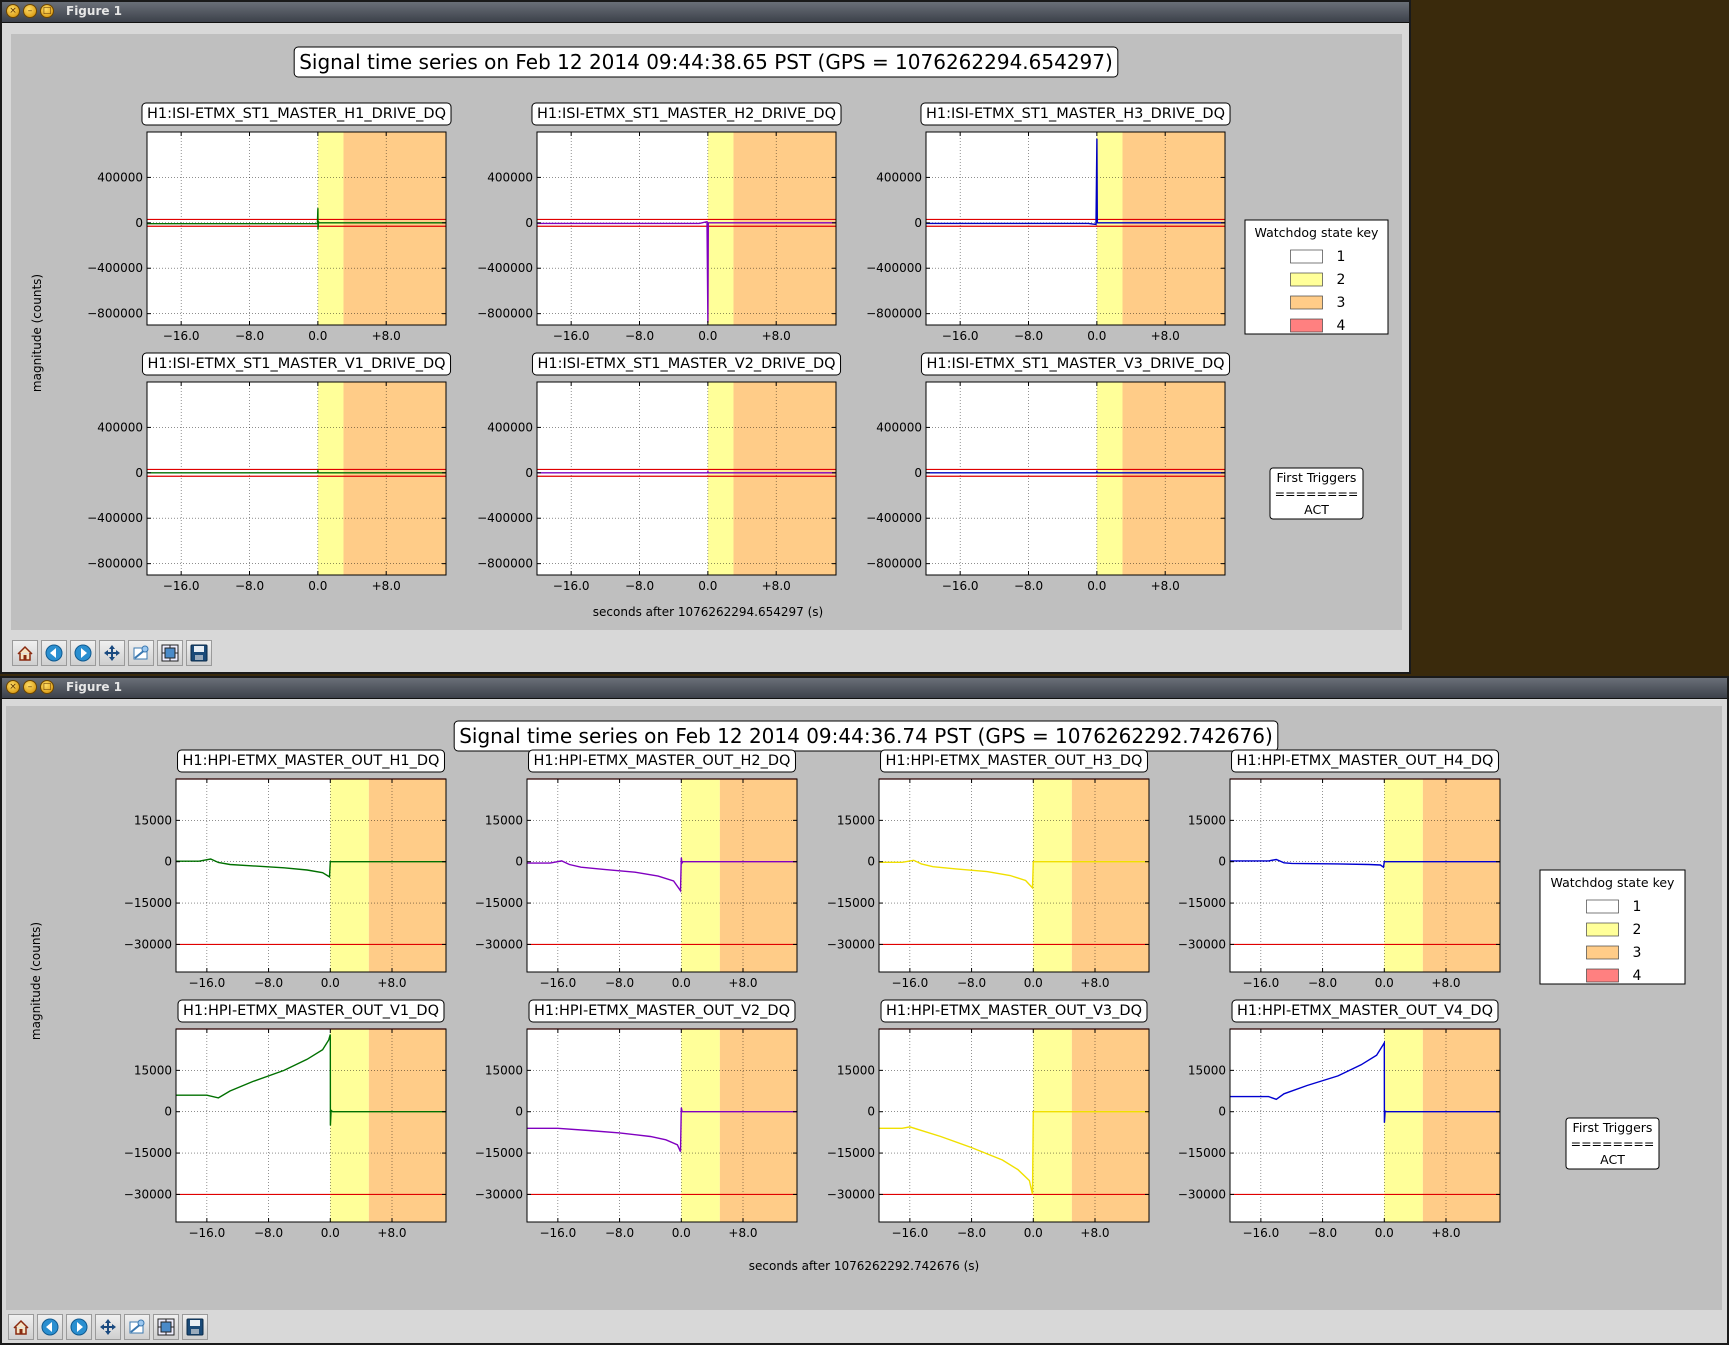  What do you see at coordinates (1075, 364) in the screenshot?
I see `subplot-title-group: H1:ISI-ETMX_ST1_MASTER_V3_DRIVE_DQ` at bounding box center [1075, 364].